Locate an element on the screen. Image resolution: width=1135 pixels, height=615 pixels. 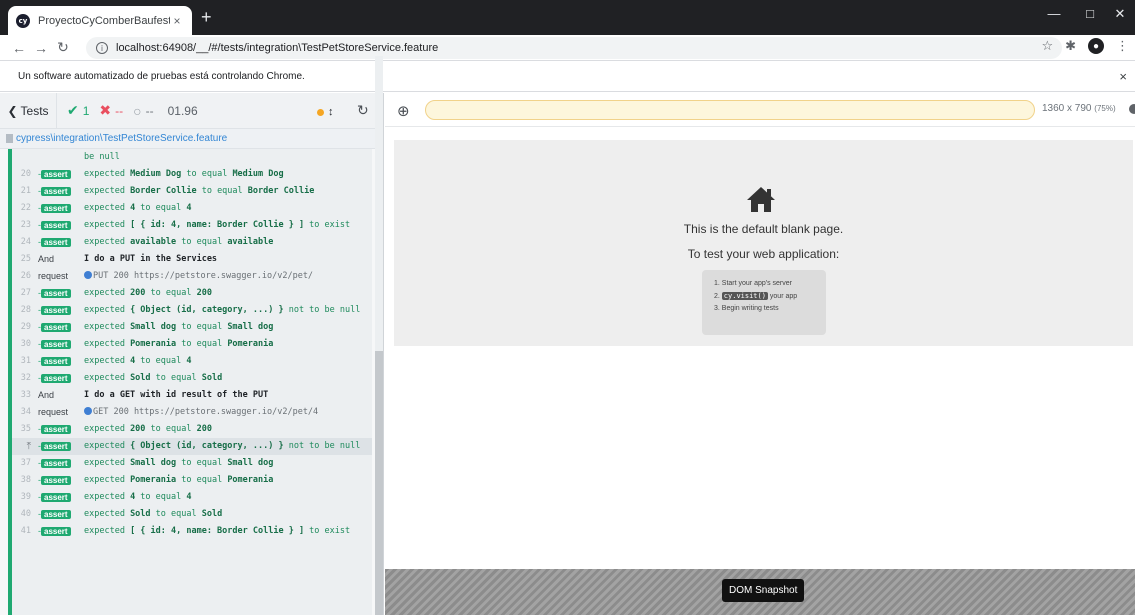
command-name is located at coordinates (61, 157).